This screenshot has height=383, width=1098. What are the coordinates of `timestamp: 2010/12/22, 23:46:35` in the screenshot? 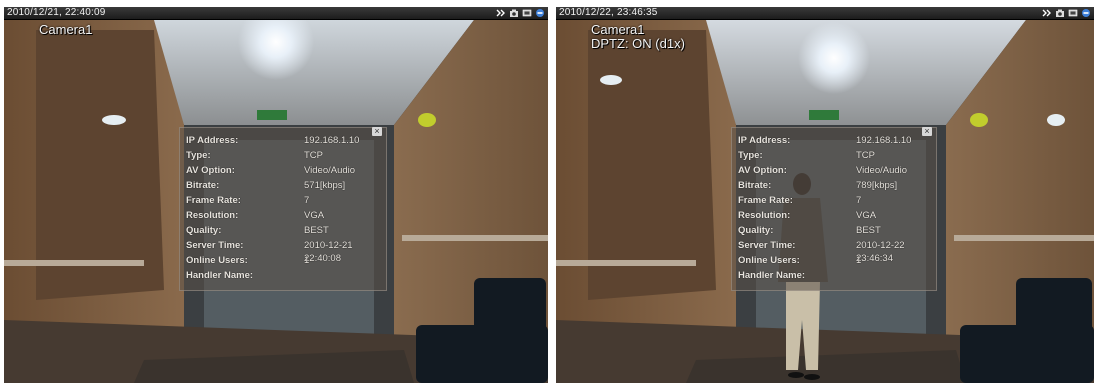 It's located at (608, 12).